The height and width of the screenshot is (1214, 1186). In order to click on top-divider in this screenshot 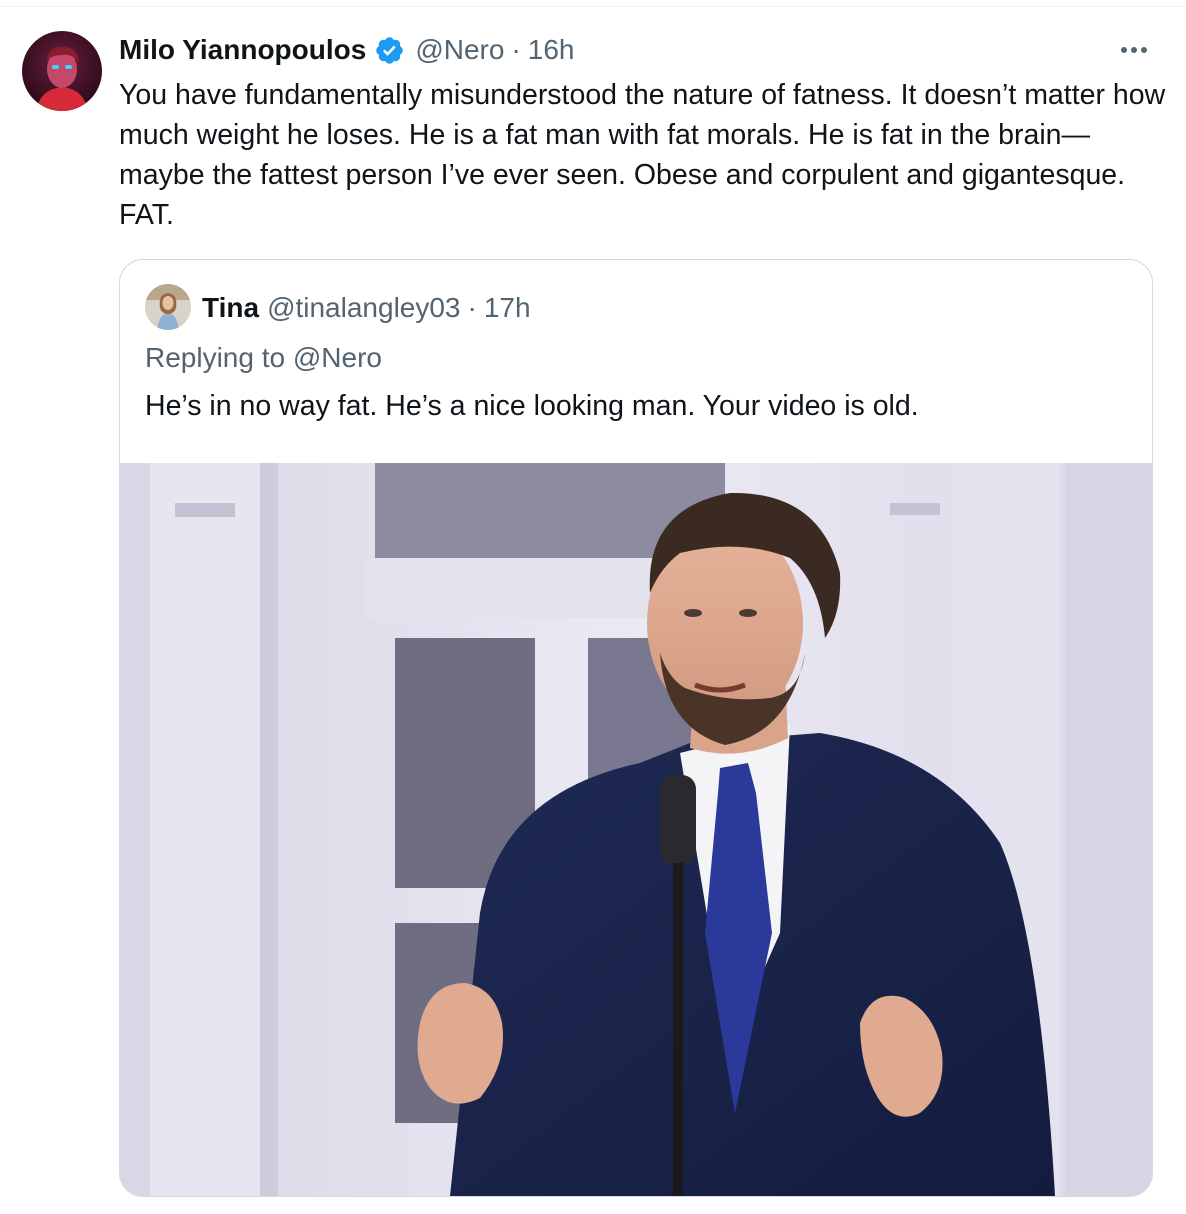, I will do `click(593, 6)`.